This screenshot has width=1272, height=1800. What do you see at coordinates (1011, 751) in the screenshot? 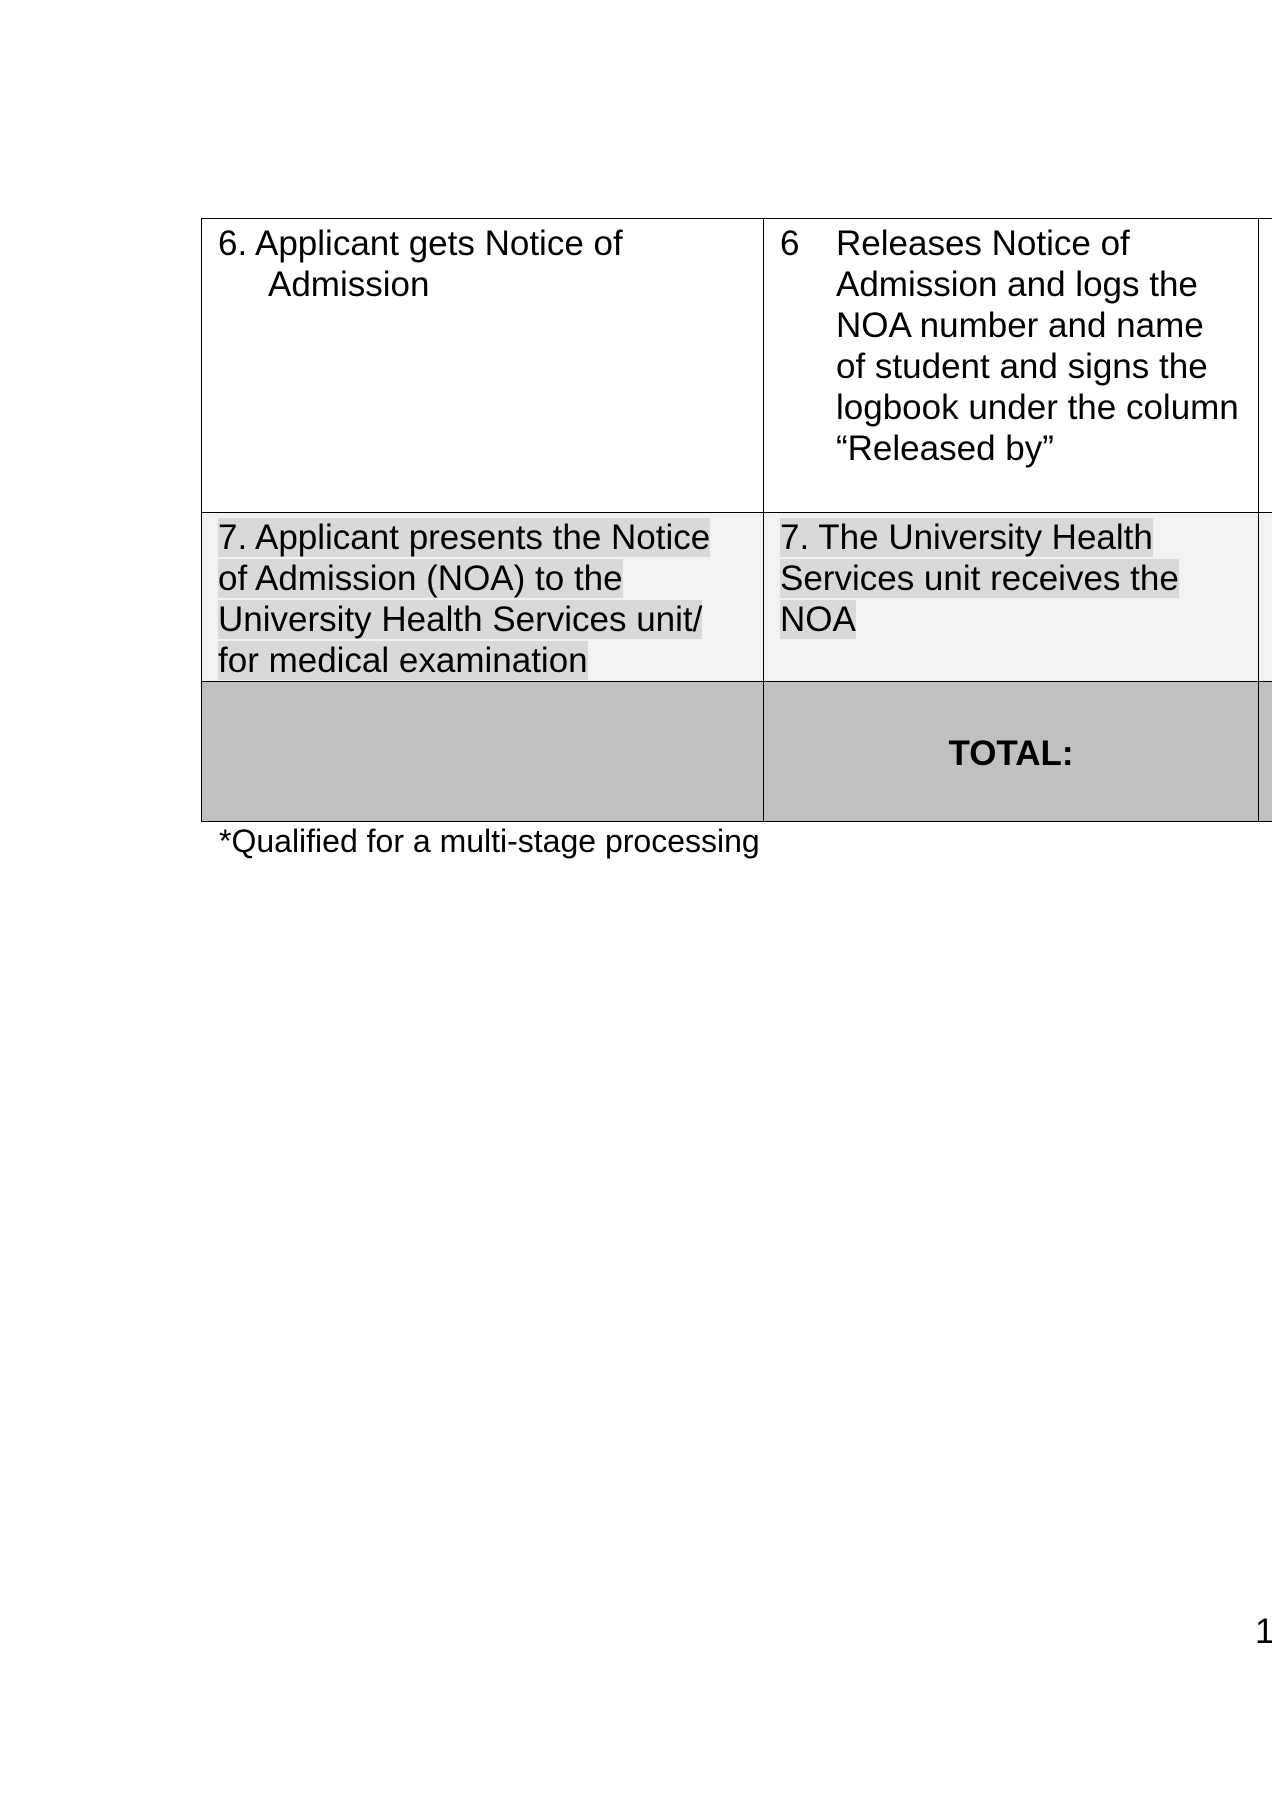
I see `total-label: TOTAL:` at bounding box center [1011, 751].